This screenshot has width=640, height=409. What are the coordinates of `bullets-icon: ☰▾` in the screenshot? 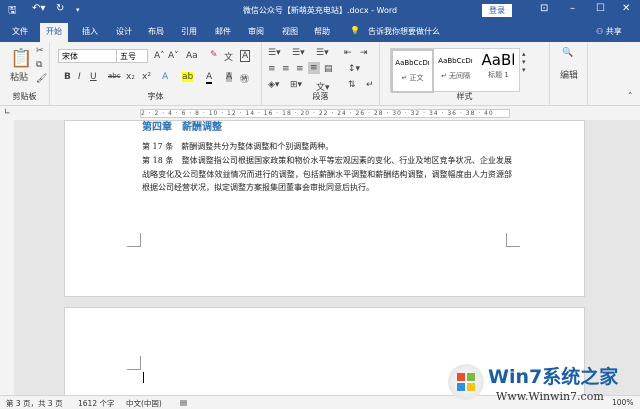 It's located at (274, 53).